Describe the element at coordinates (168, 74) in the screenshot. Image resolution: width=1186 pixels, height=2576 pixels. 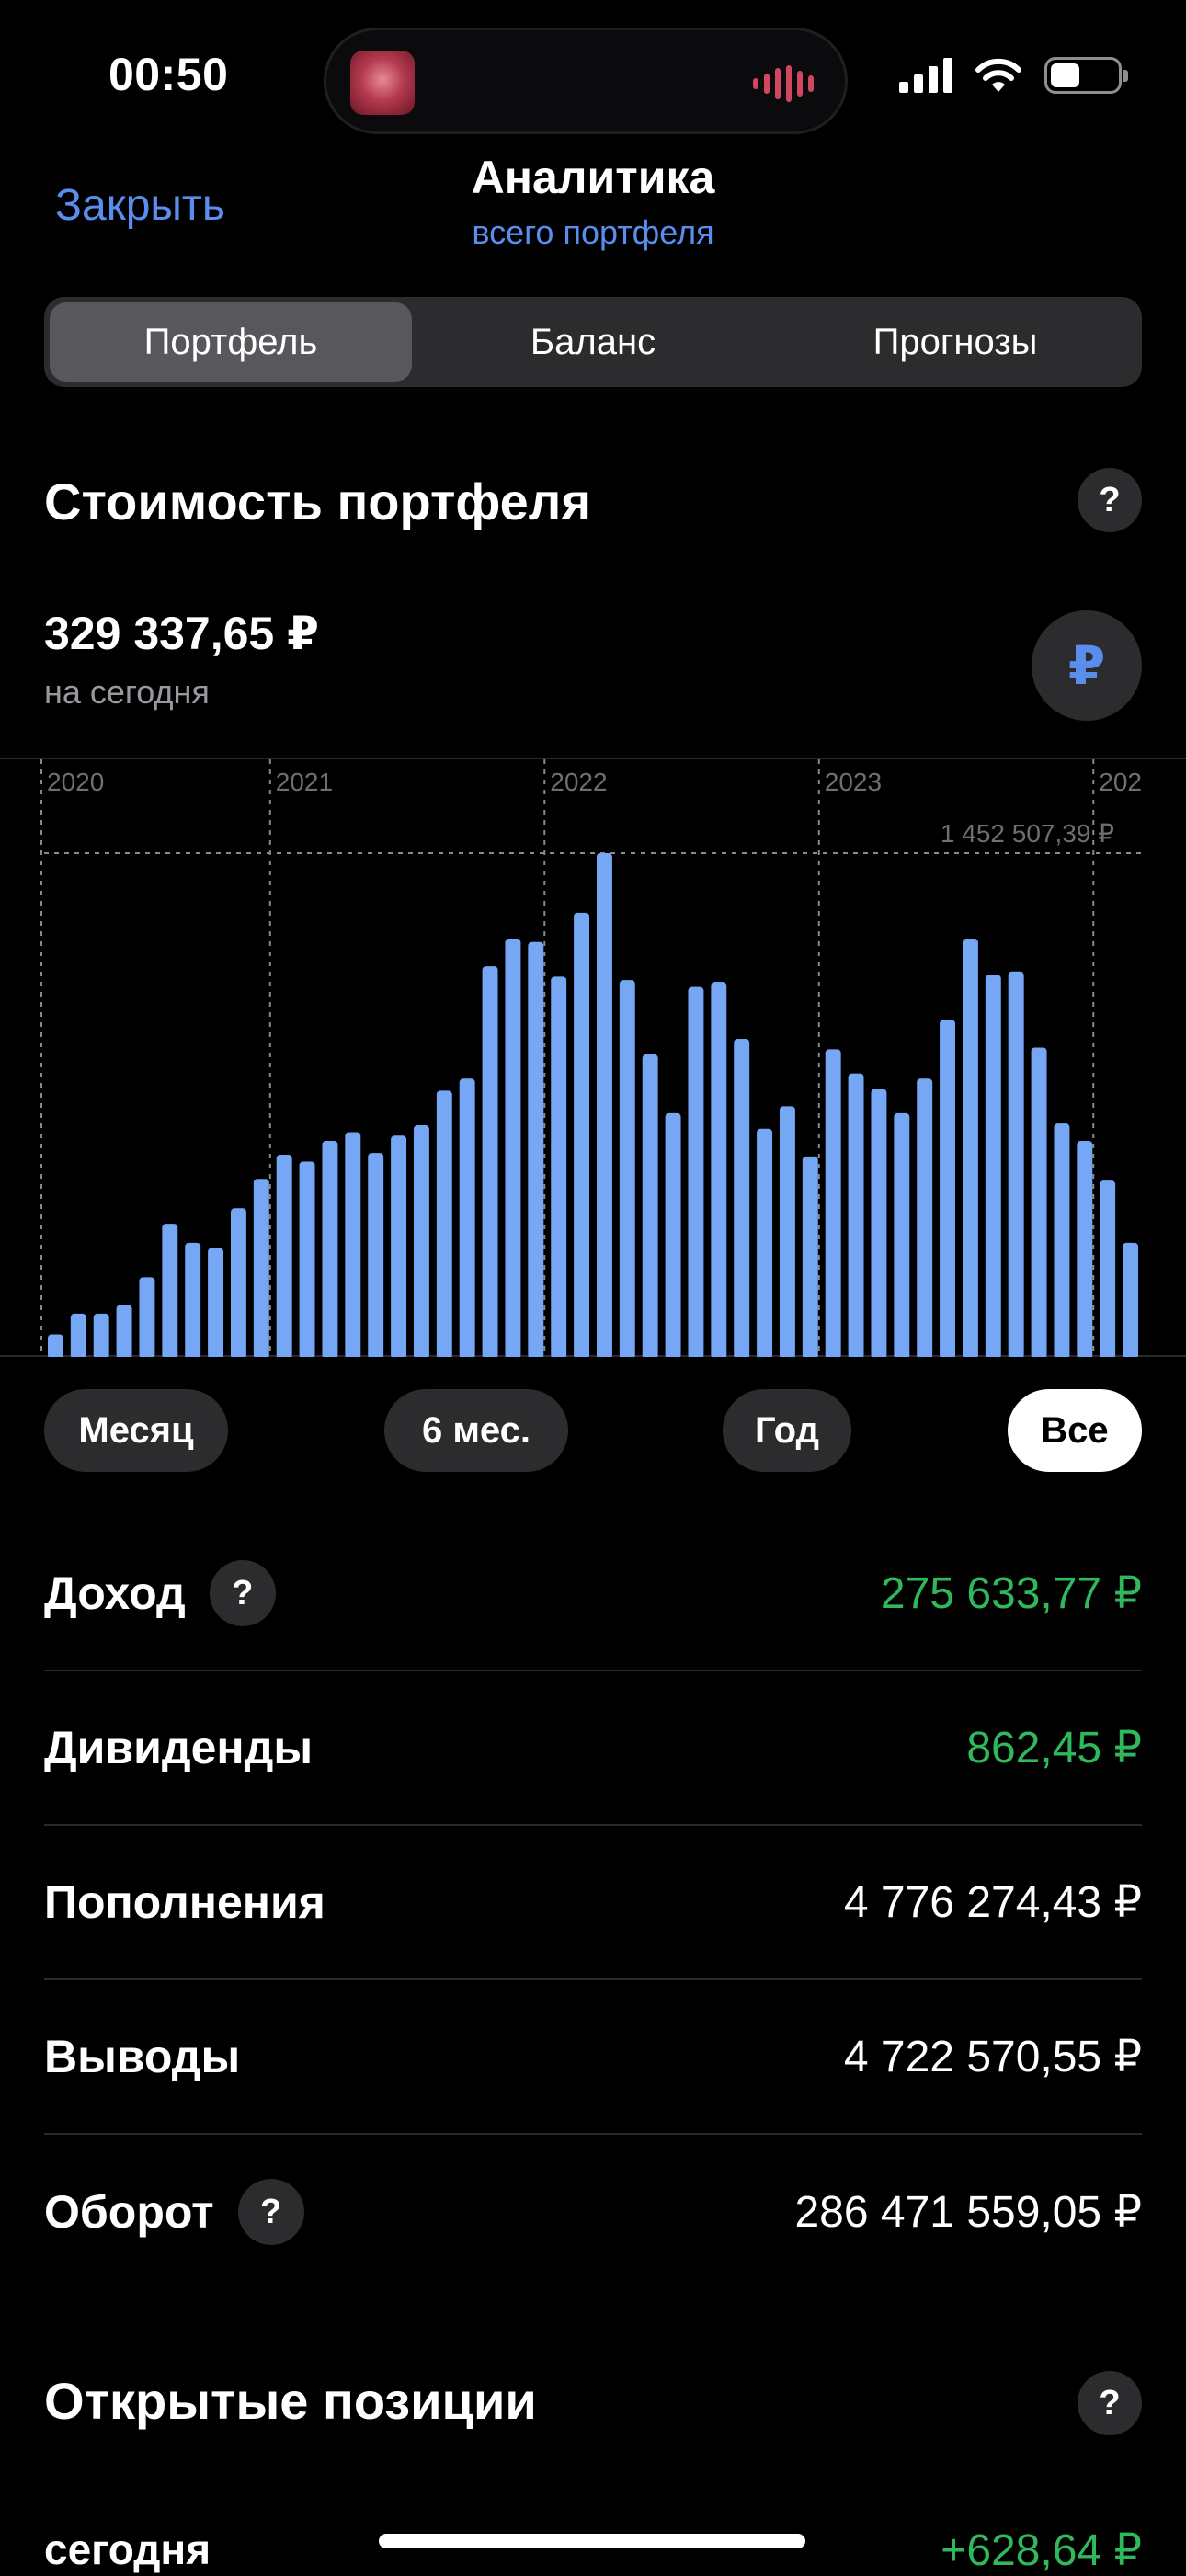
I see `status-time: 00:50` at that location.